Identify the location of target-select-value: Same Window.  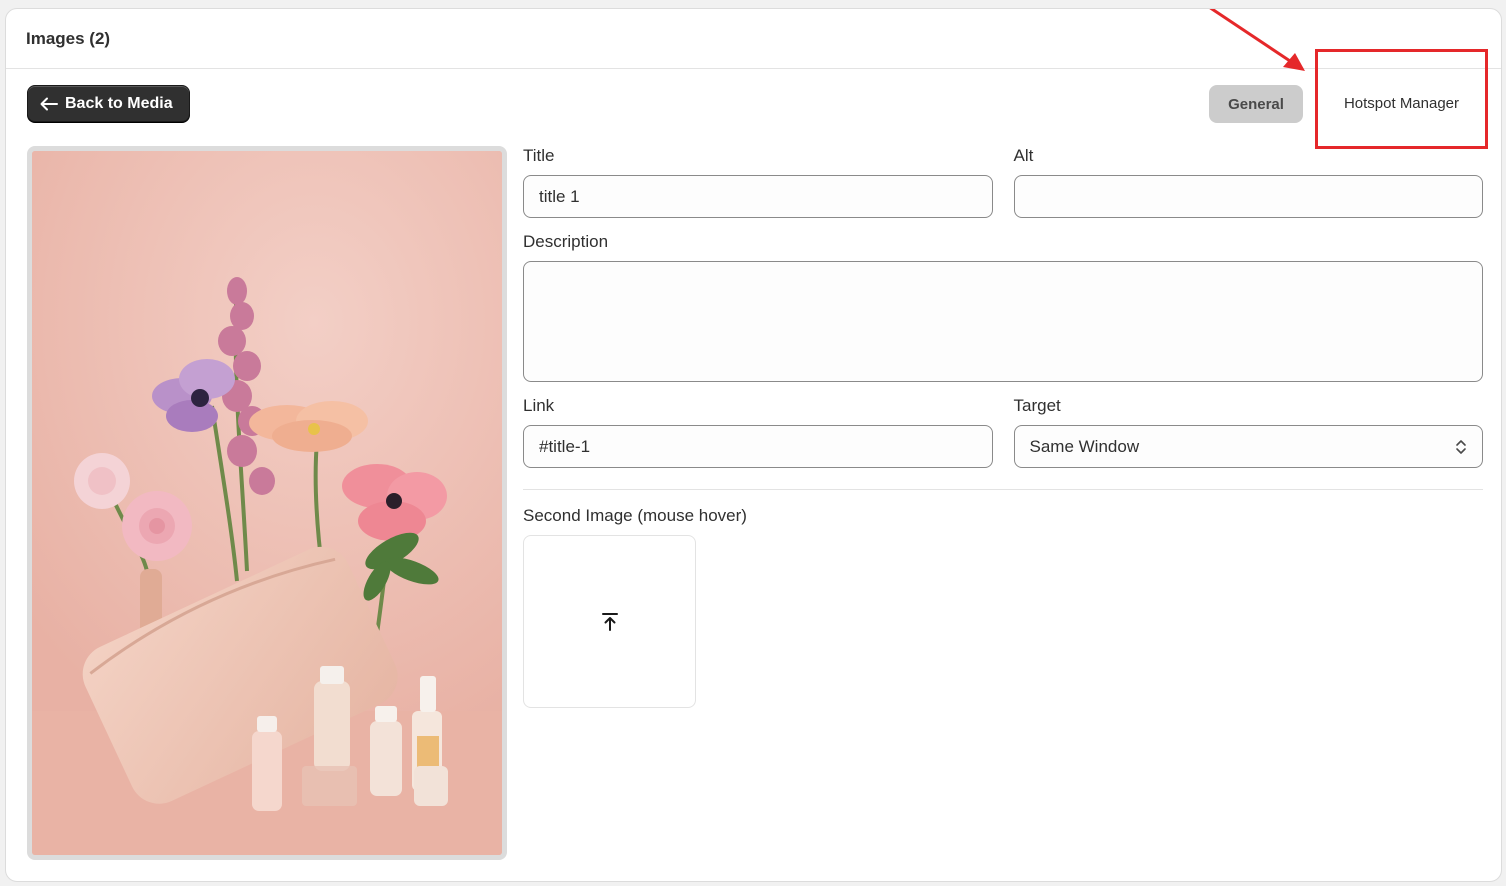
(1084, 446).